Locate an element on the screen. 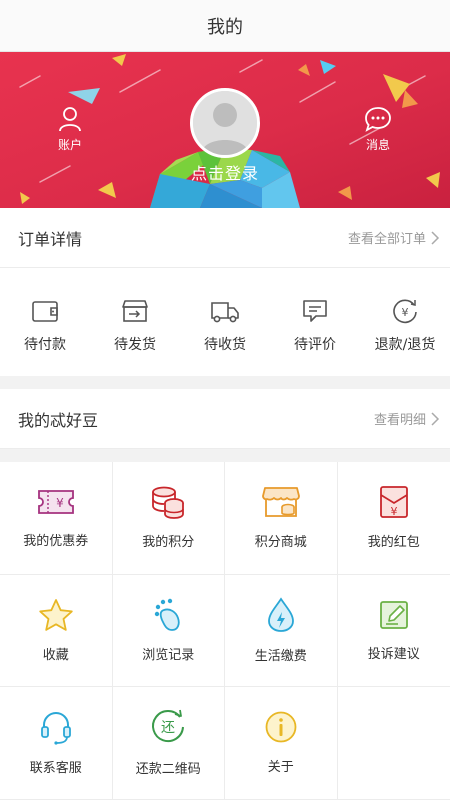 The width and height of the screenshot is (450, 800). star-icon is located at coordinates (56, 614).